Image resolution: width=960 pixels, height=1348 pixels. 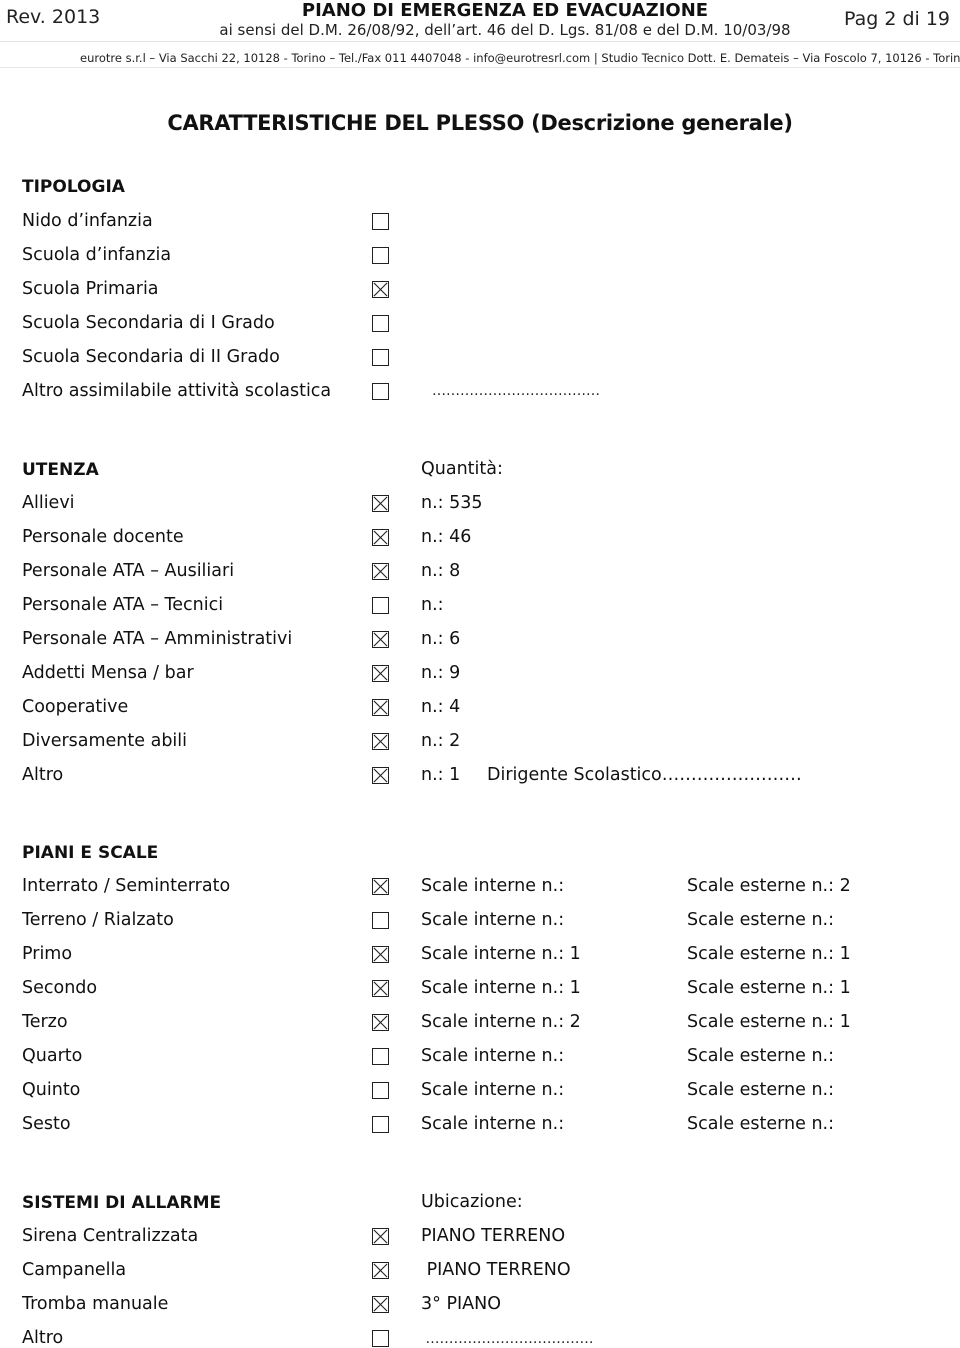 I want to click on utenza-quantity: n.: 2, so click(x=440, y=741).